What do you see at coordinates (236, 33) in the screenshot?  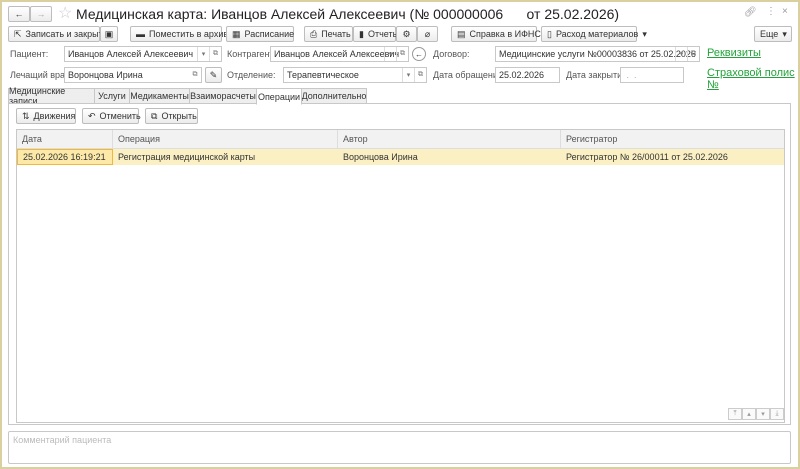 I see `calendar-icon: ▦` at bounding box center [236, 33].